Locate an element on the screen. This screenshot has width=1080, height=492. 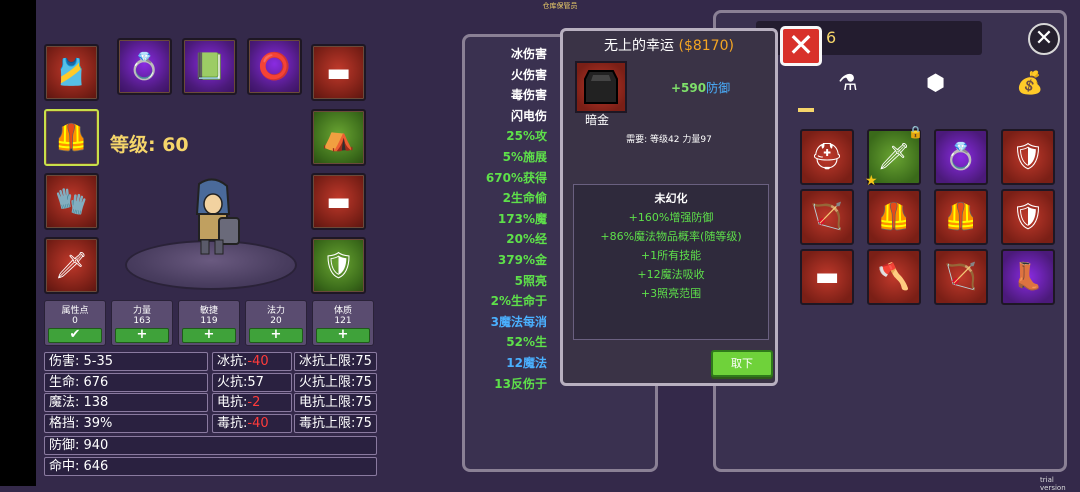
inventory-slot: 💍 is located at coordinates (961, 157).